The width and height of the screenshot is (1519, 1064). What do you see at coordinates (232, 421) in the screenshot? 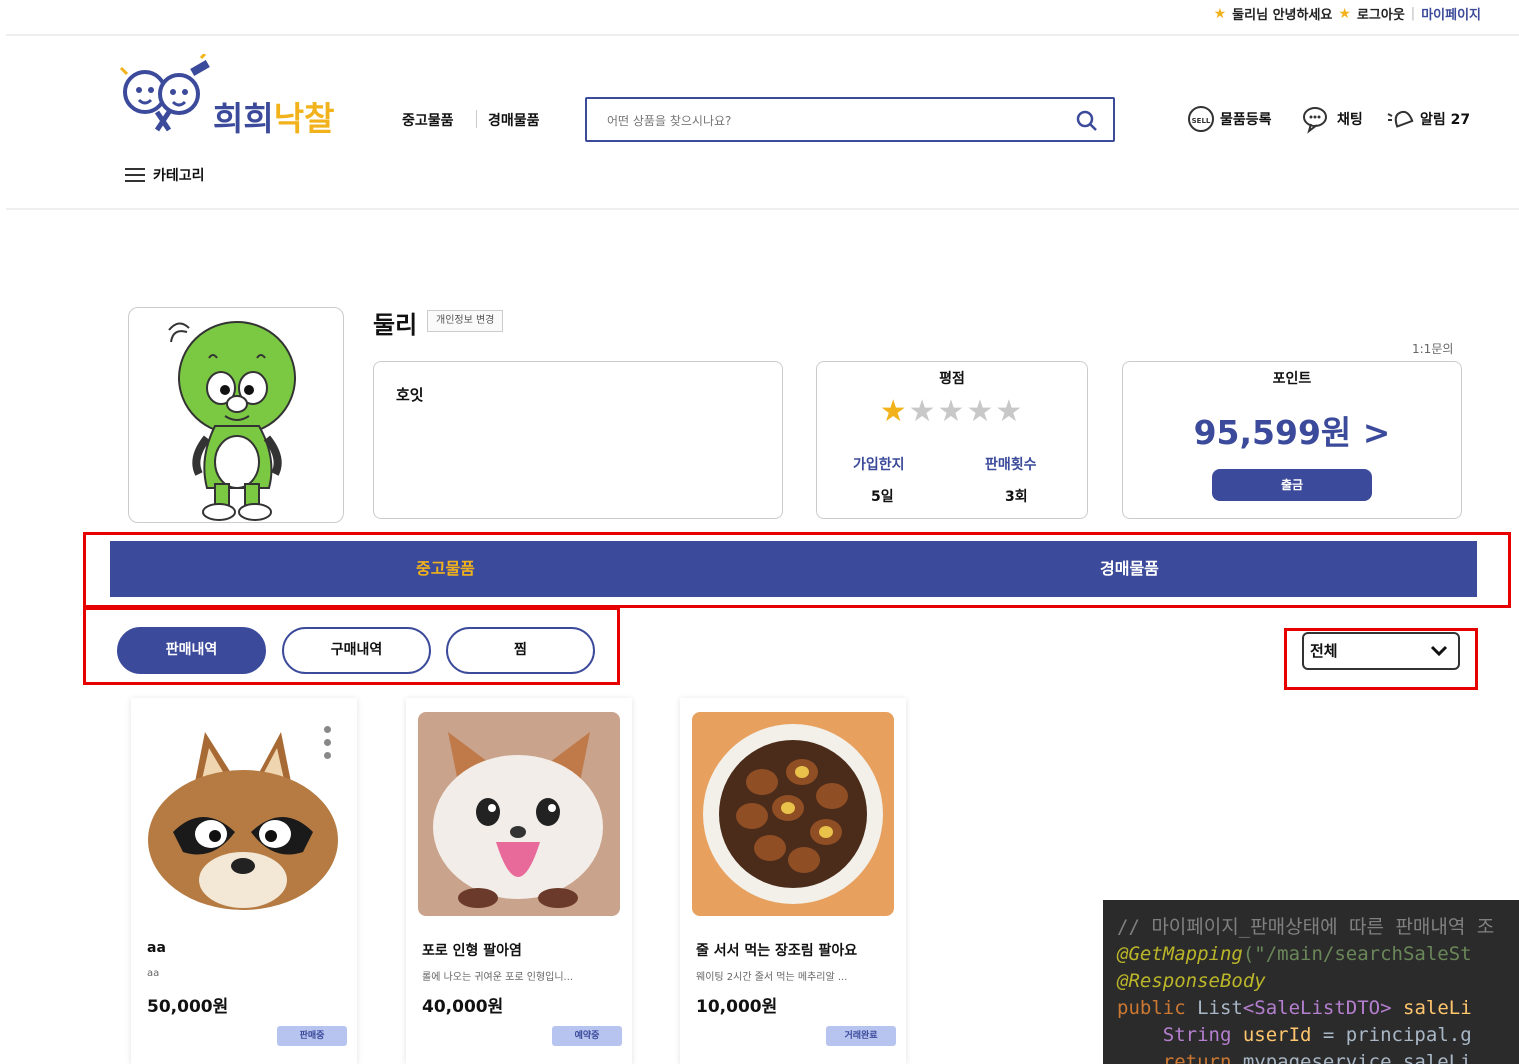
I see `profile-character-image` at bounding box center [232, 421].